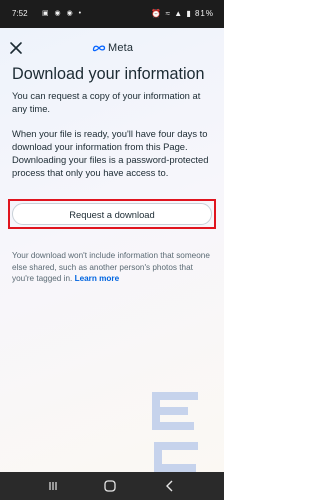  Describe the element at coordinates (204, 13) in the screenshot. I see `battery-level: 81%` at that location.